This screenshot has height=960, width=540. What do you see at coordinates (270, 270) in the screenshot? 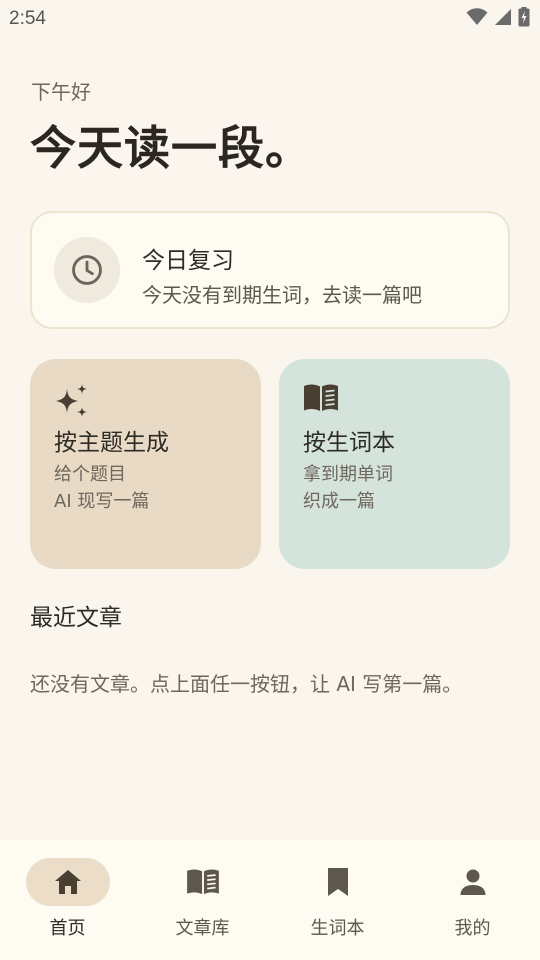
I see `daily-review-card: 今日复习 今天没有到期生词，去读一篇吧` at bounding box center [270, 270].